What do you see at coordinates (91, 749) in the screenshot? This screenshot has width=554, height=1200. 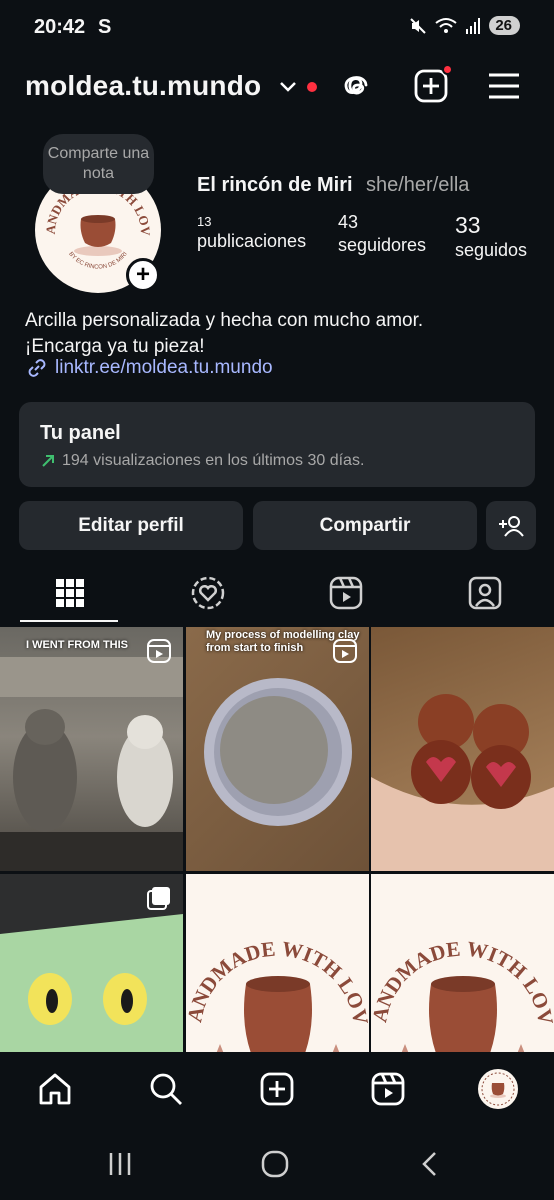 I see `grid-post: I WENT FROM THIS` at bounding box center [91, 749].